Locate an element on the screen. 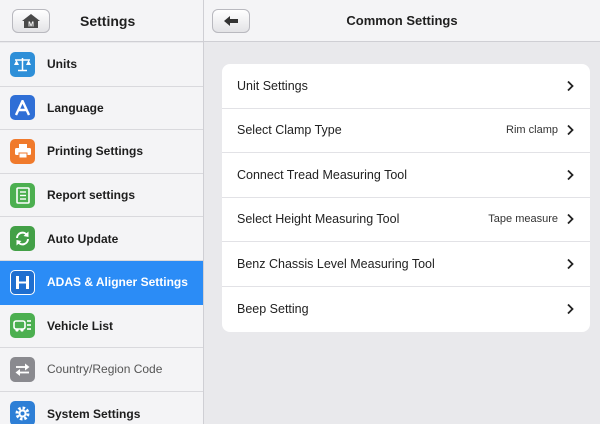  sidebar-item-label: Auto Update is located at coordinates (83, 238).